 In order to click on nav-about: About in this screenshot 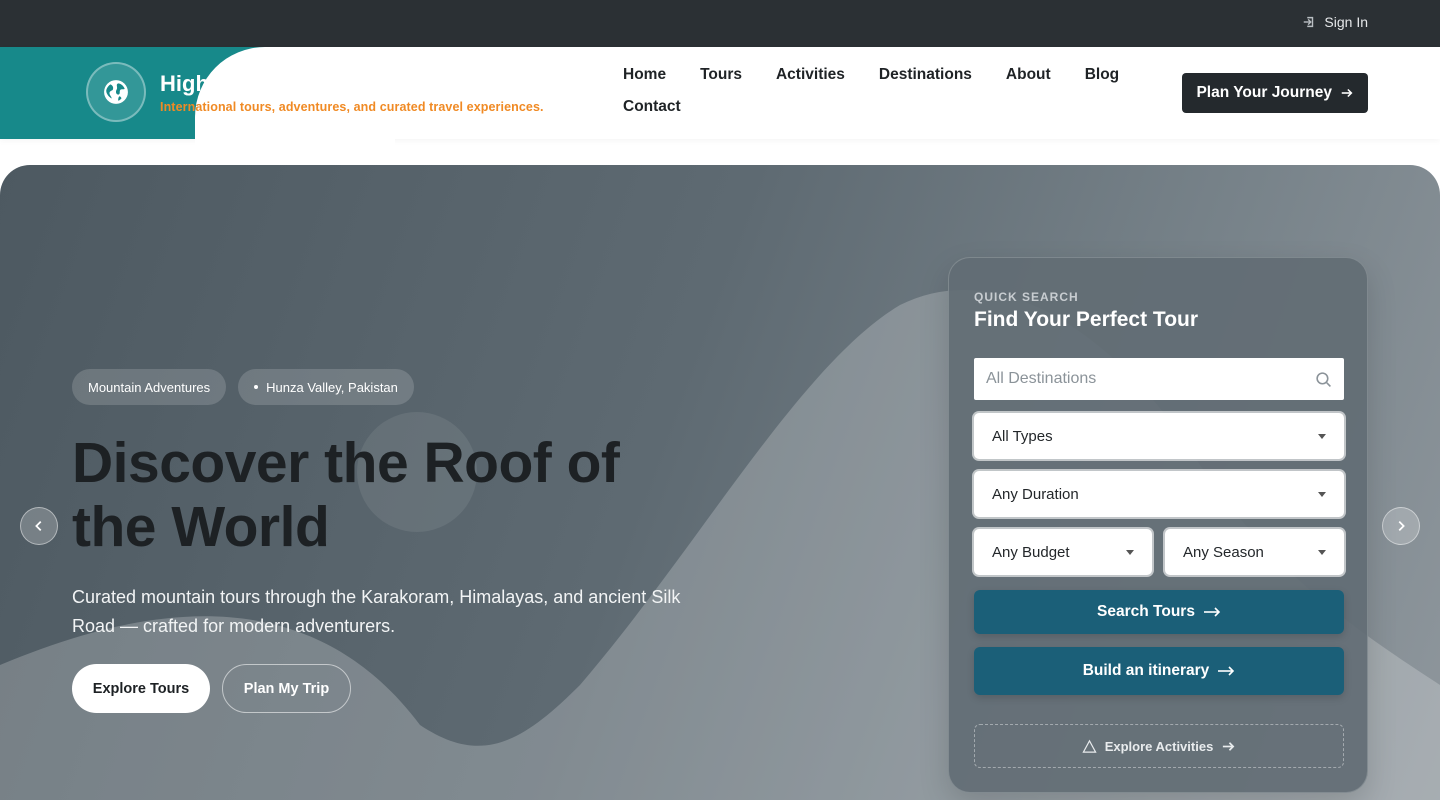, I will do `click(1028, 75)`.